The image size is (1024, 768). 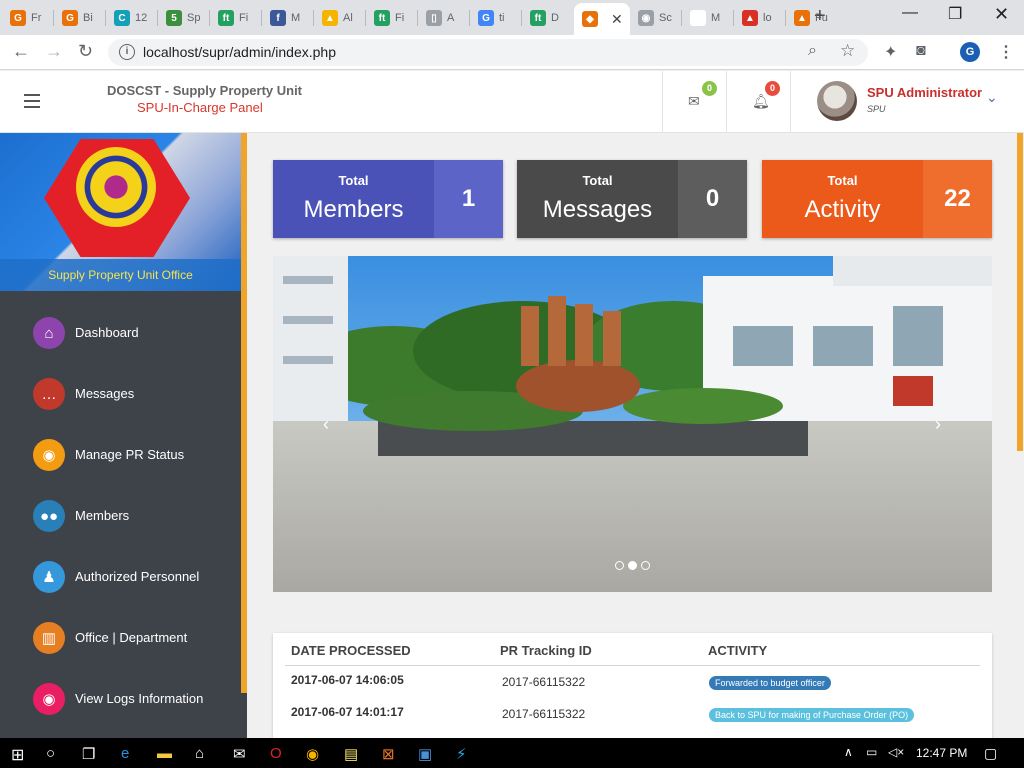 What do you see at coordinates (88, 754) in the screenshot?
I see `task-view-icon: ❐` at bounding box center [88, 754].